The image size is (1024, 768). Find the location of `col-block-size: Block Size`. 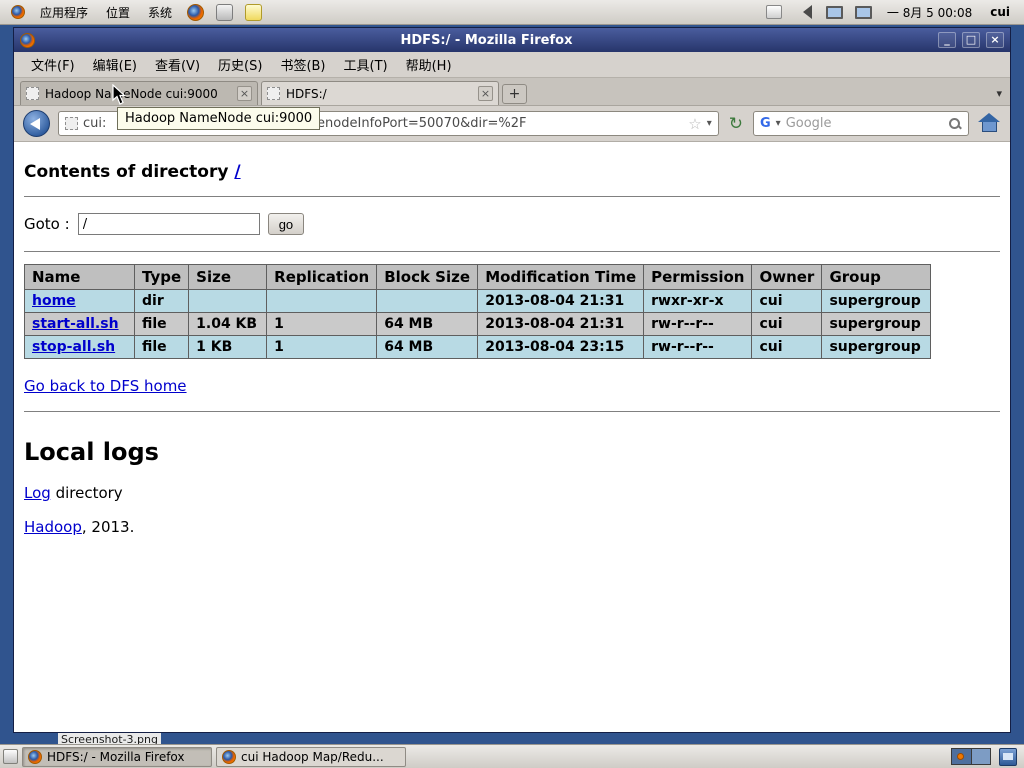

col-block-size: Block Size is located at coordinates (427, 277).